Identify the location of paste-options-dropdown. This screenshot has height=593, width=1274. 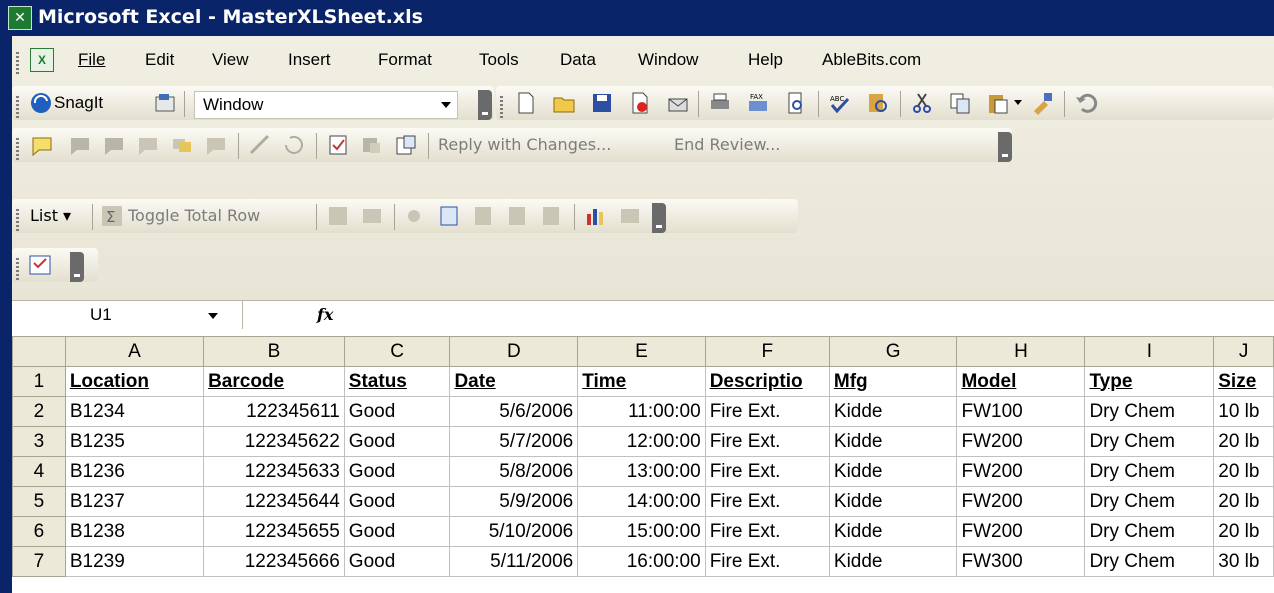
(1018, 102).